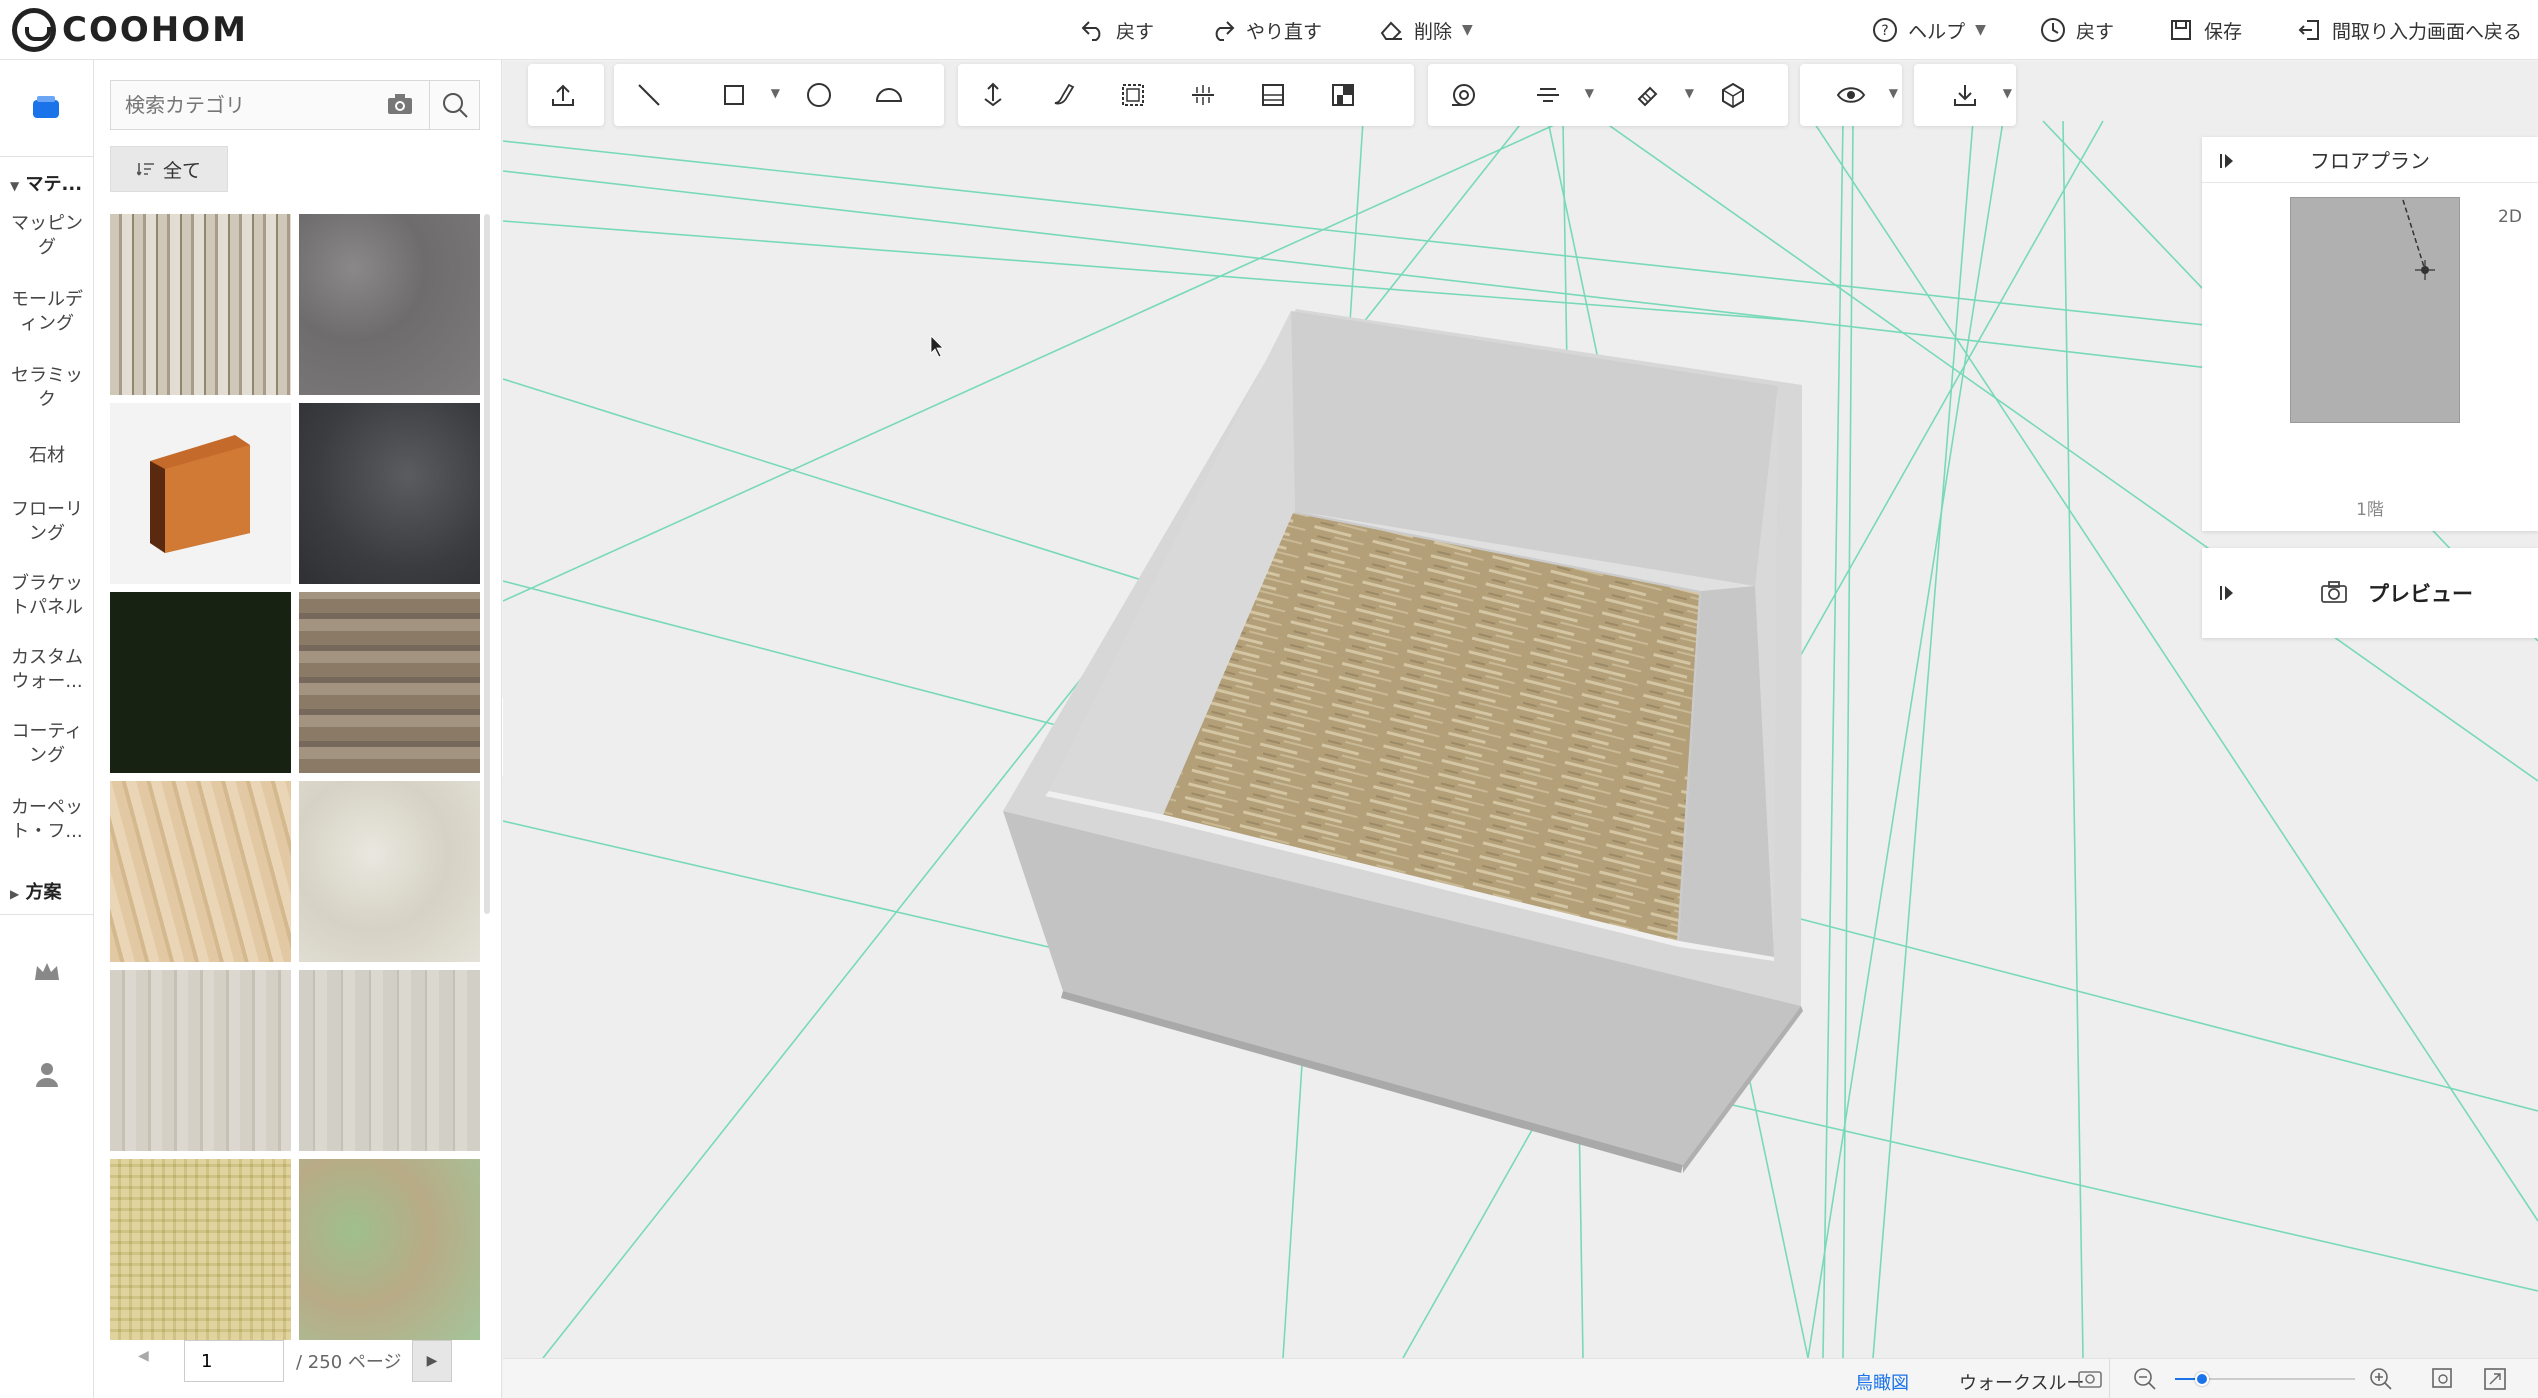  What do you see at coordinates (2202, 1379) in the screenshot?
I see `zoom-slider-handle` at bounding box center [2202, 1379].